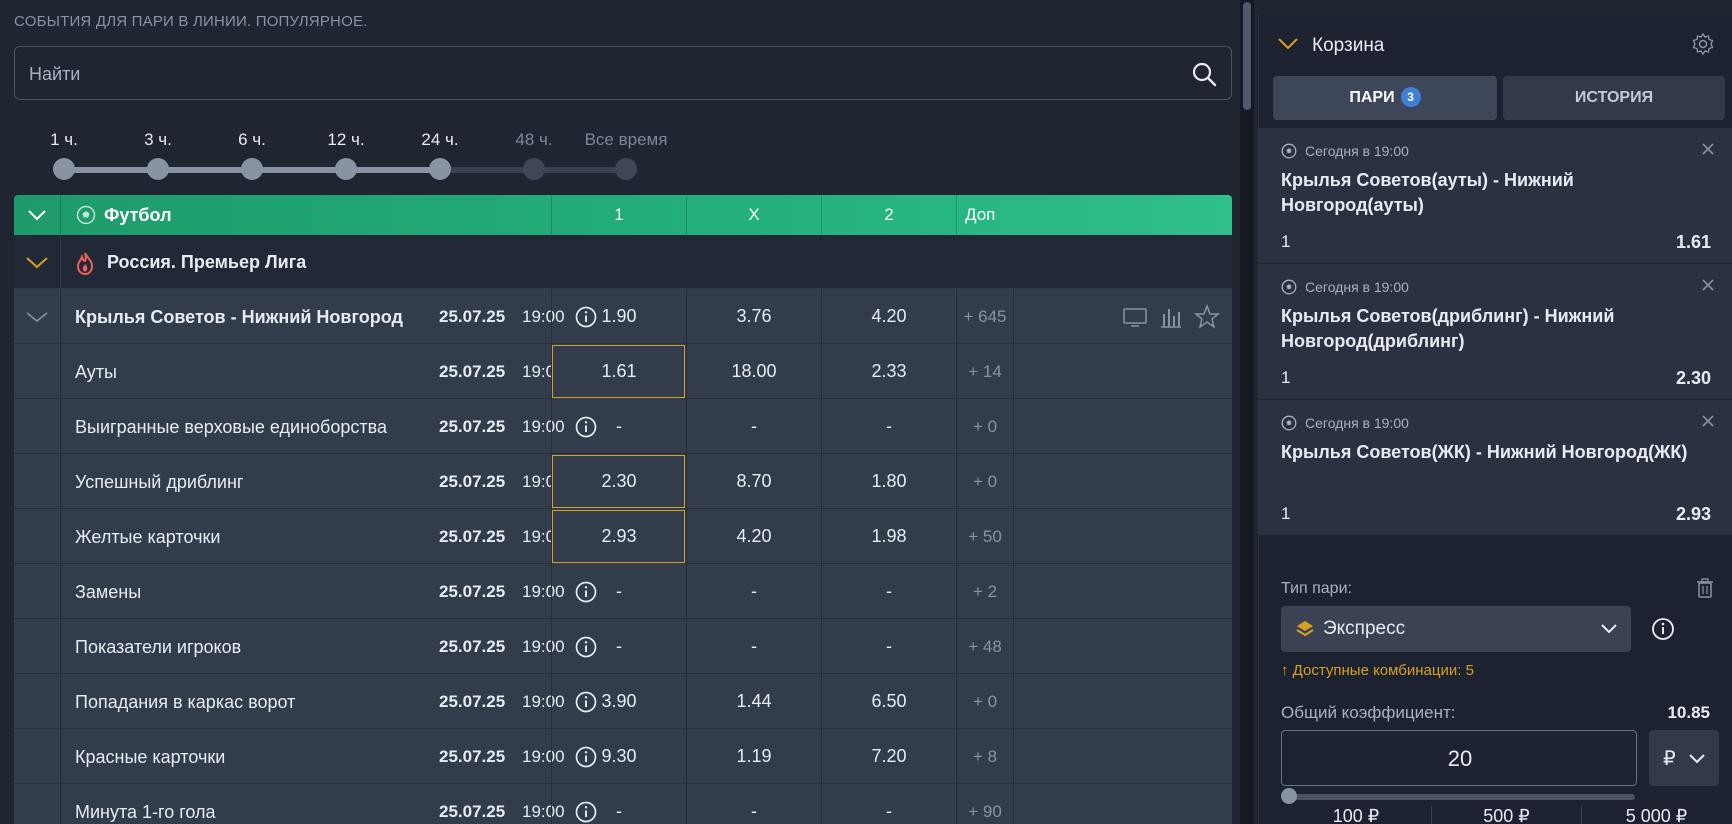 This screenshot has height=824, width=1732. What do you see at coordinates (1135, 317) in the screenshot?
I see `tv-icon` at bounding box center [1135, 317].